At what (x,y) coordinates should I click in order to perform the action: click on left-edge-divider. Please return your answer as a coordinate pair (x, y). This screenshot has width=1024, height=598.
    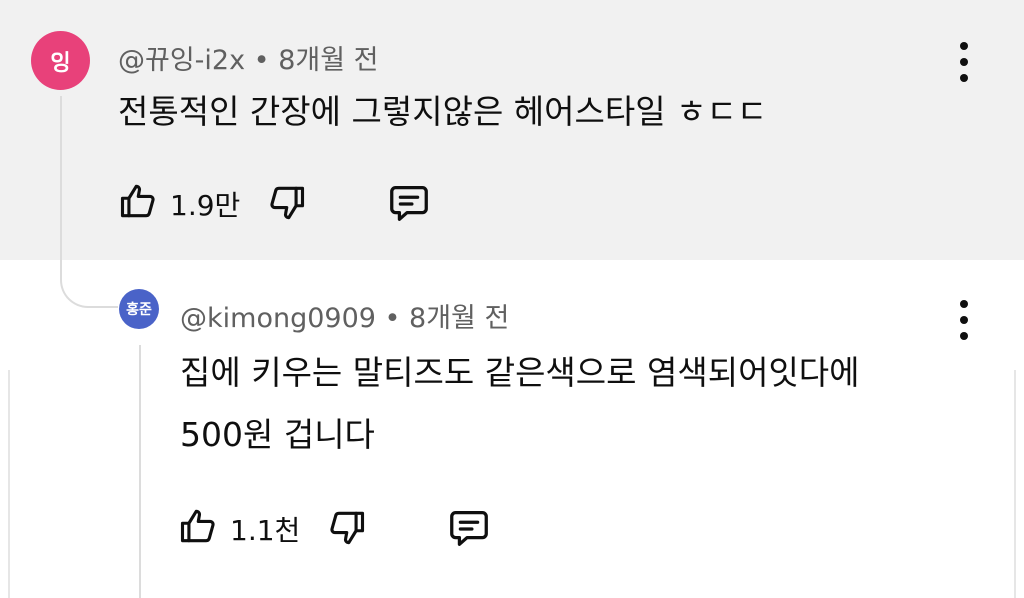
    Looking at the image, I should click on (9, 484).